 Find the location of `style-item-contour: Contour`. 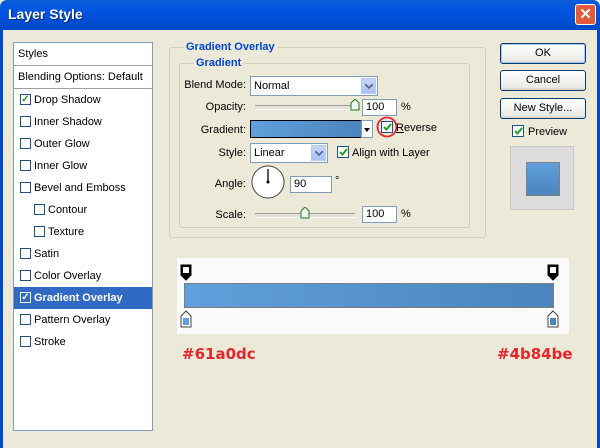

style-item-contour: Contour is located at coordinates (83, 210).